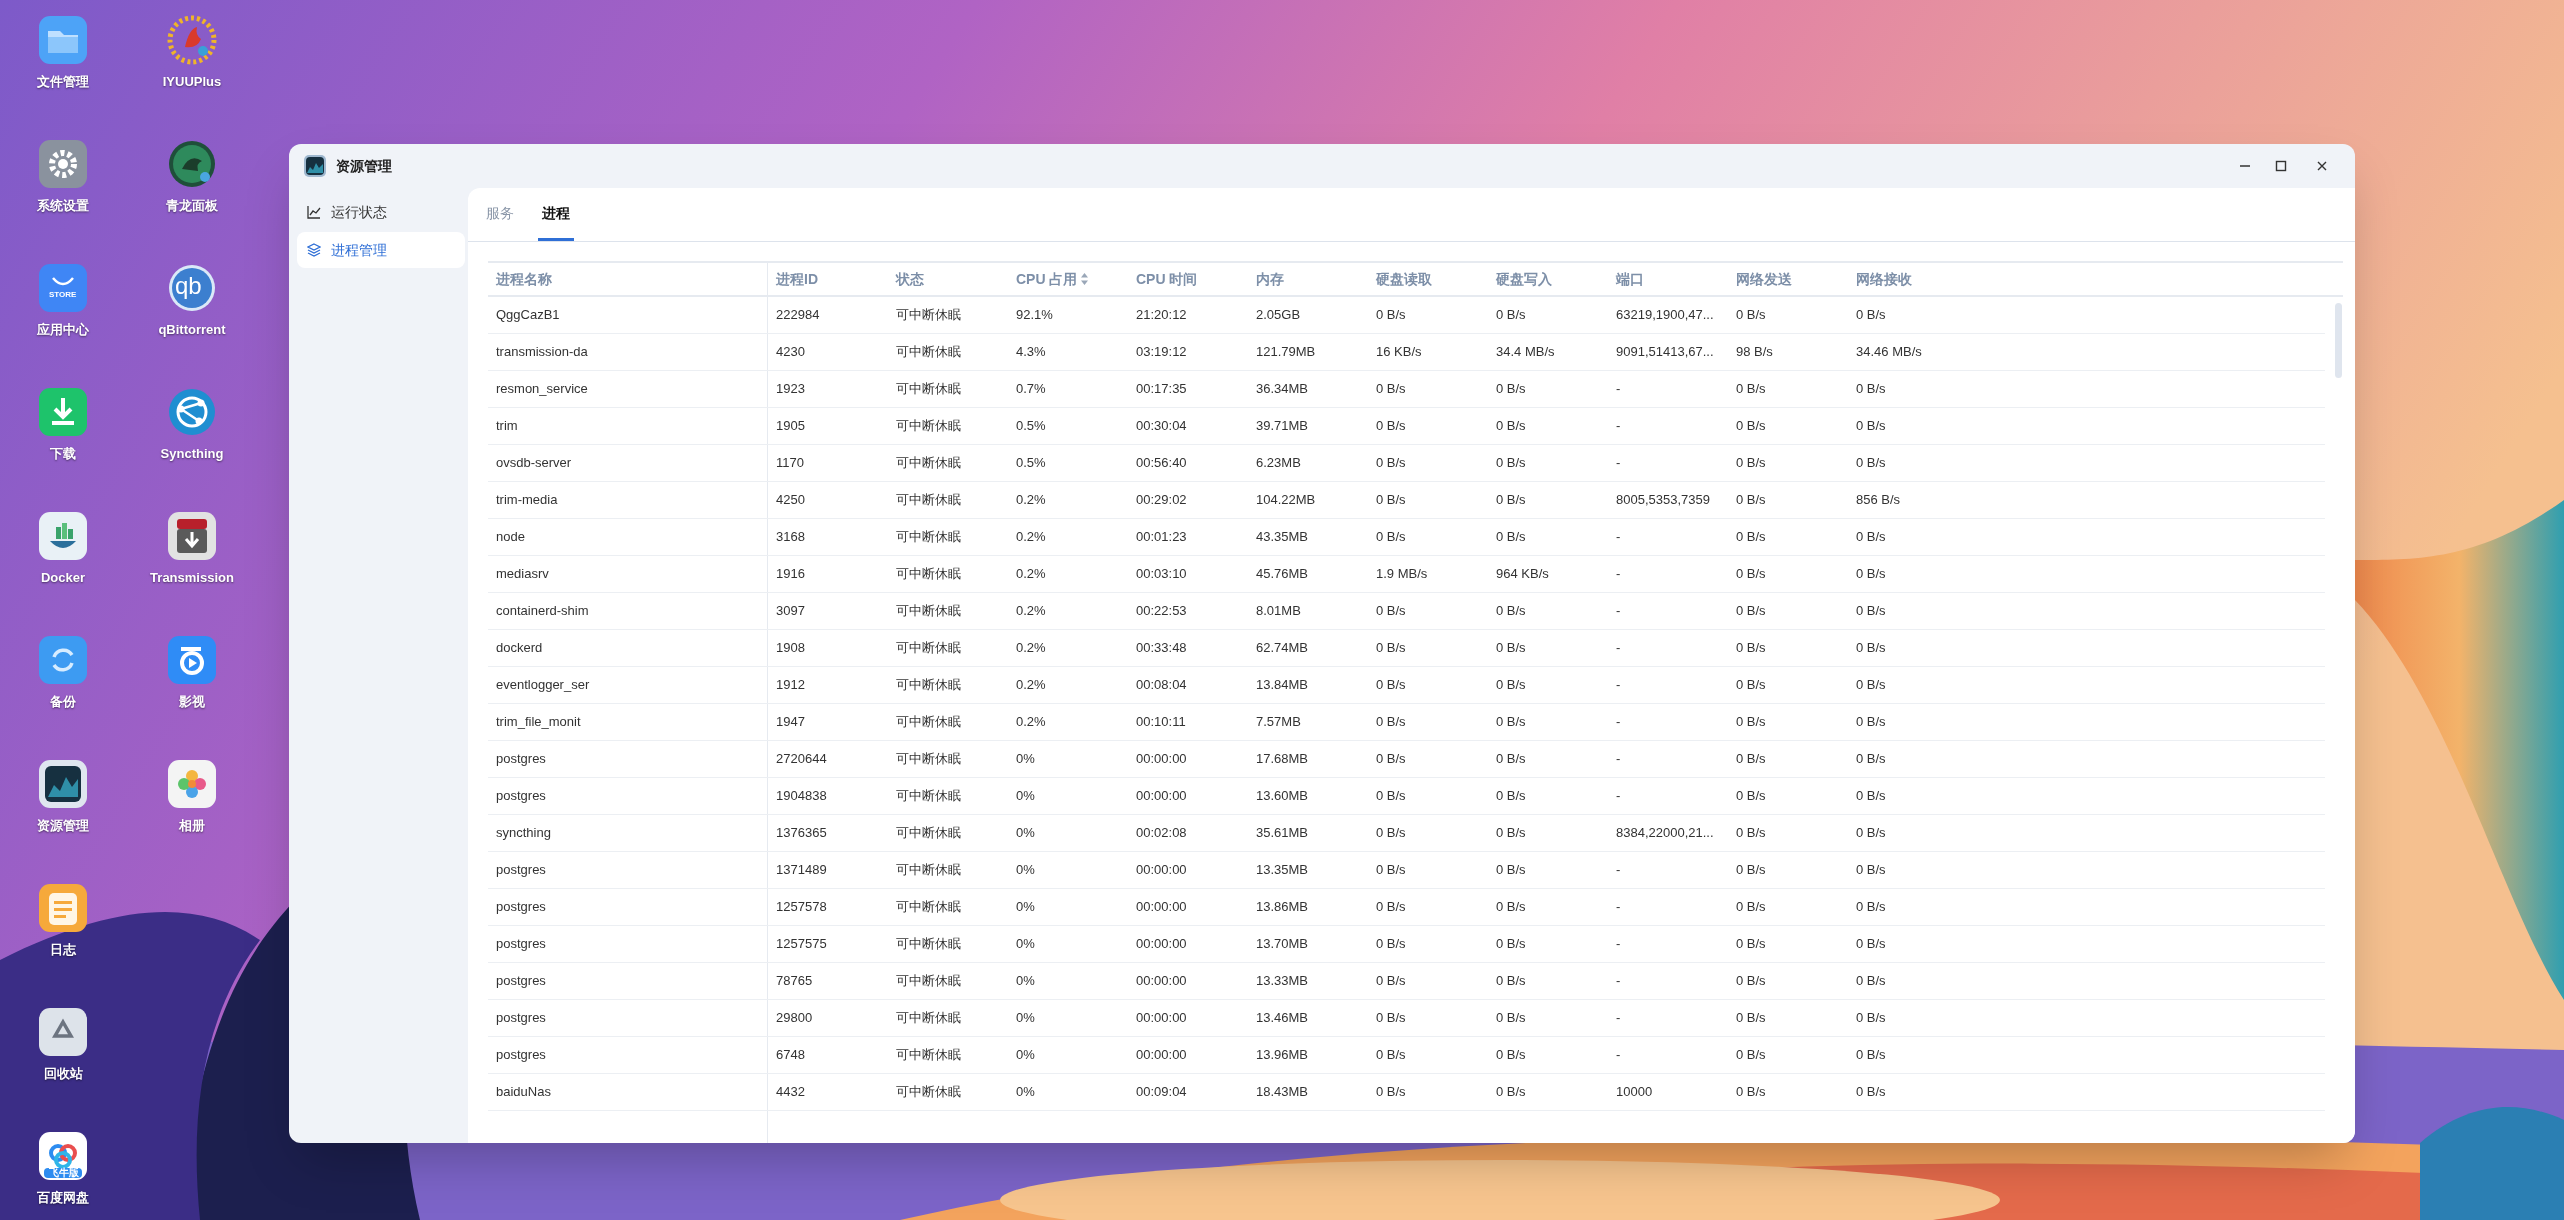 Image resolution: width=2564 pixels, height=1220 pixels. Describe the element at coordinates (1161, 352) in the screenshot. I see `table-cell-text: 03:19:12` at that location.